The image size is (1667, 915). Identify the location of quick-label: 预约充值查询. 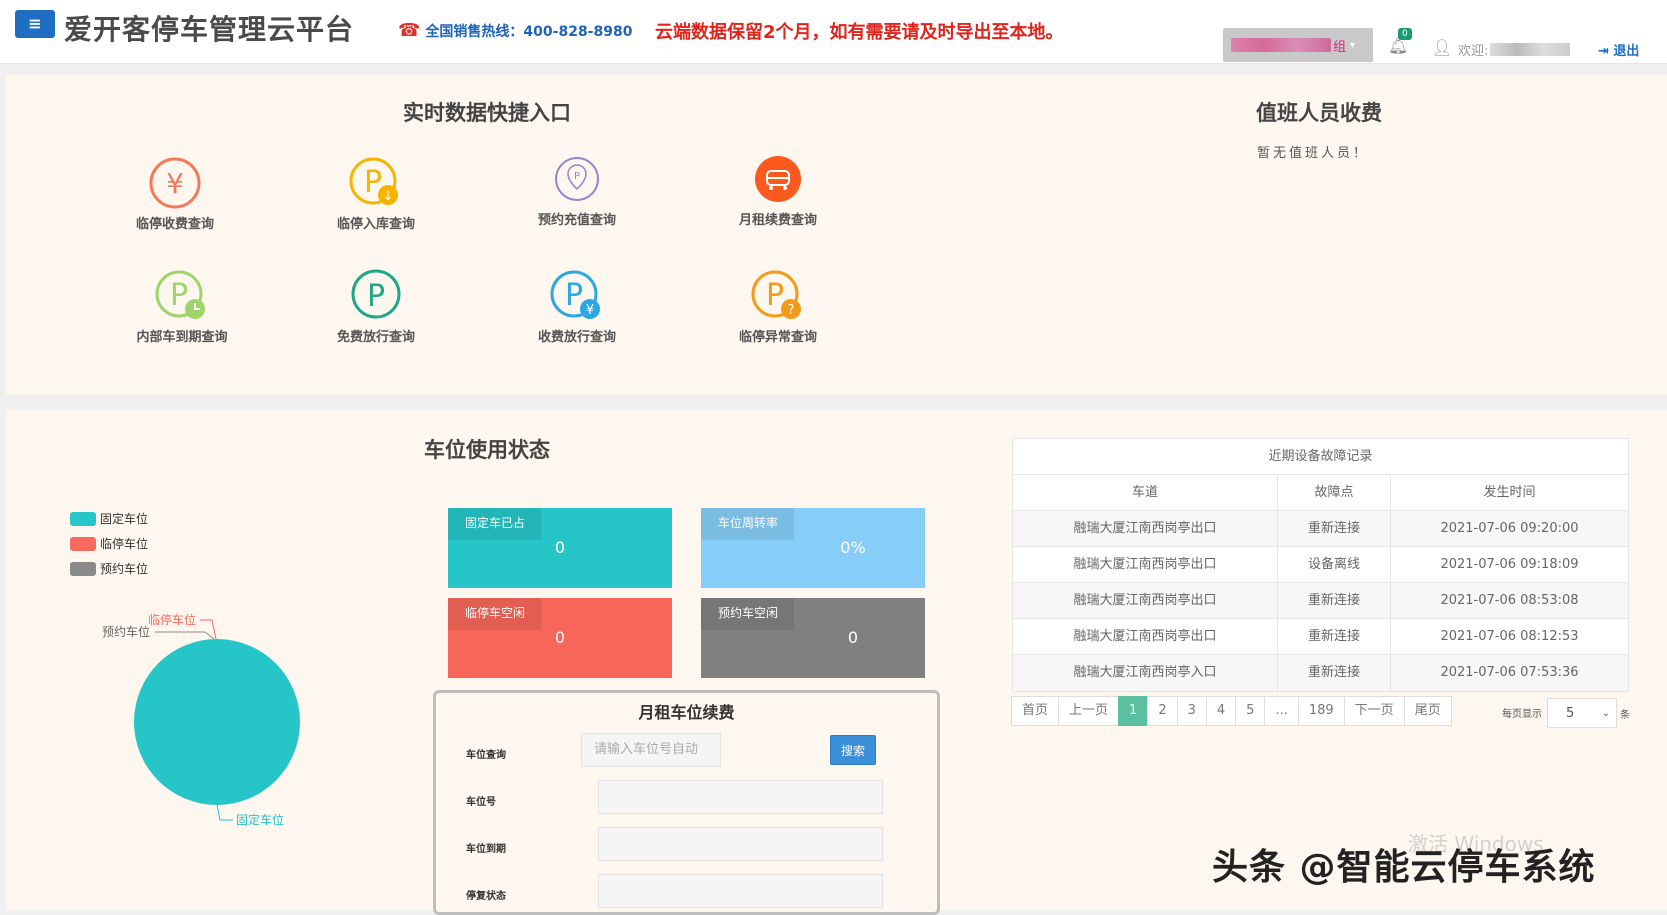
(576, 220).